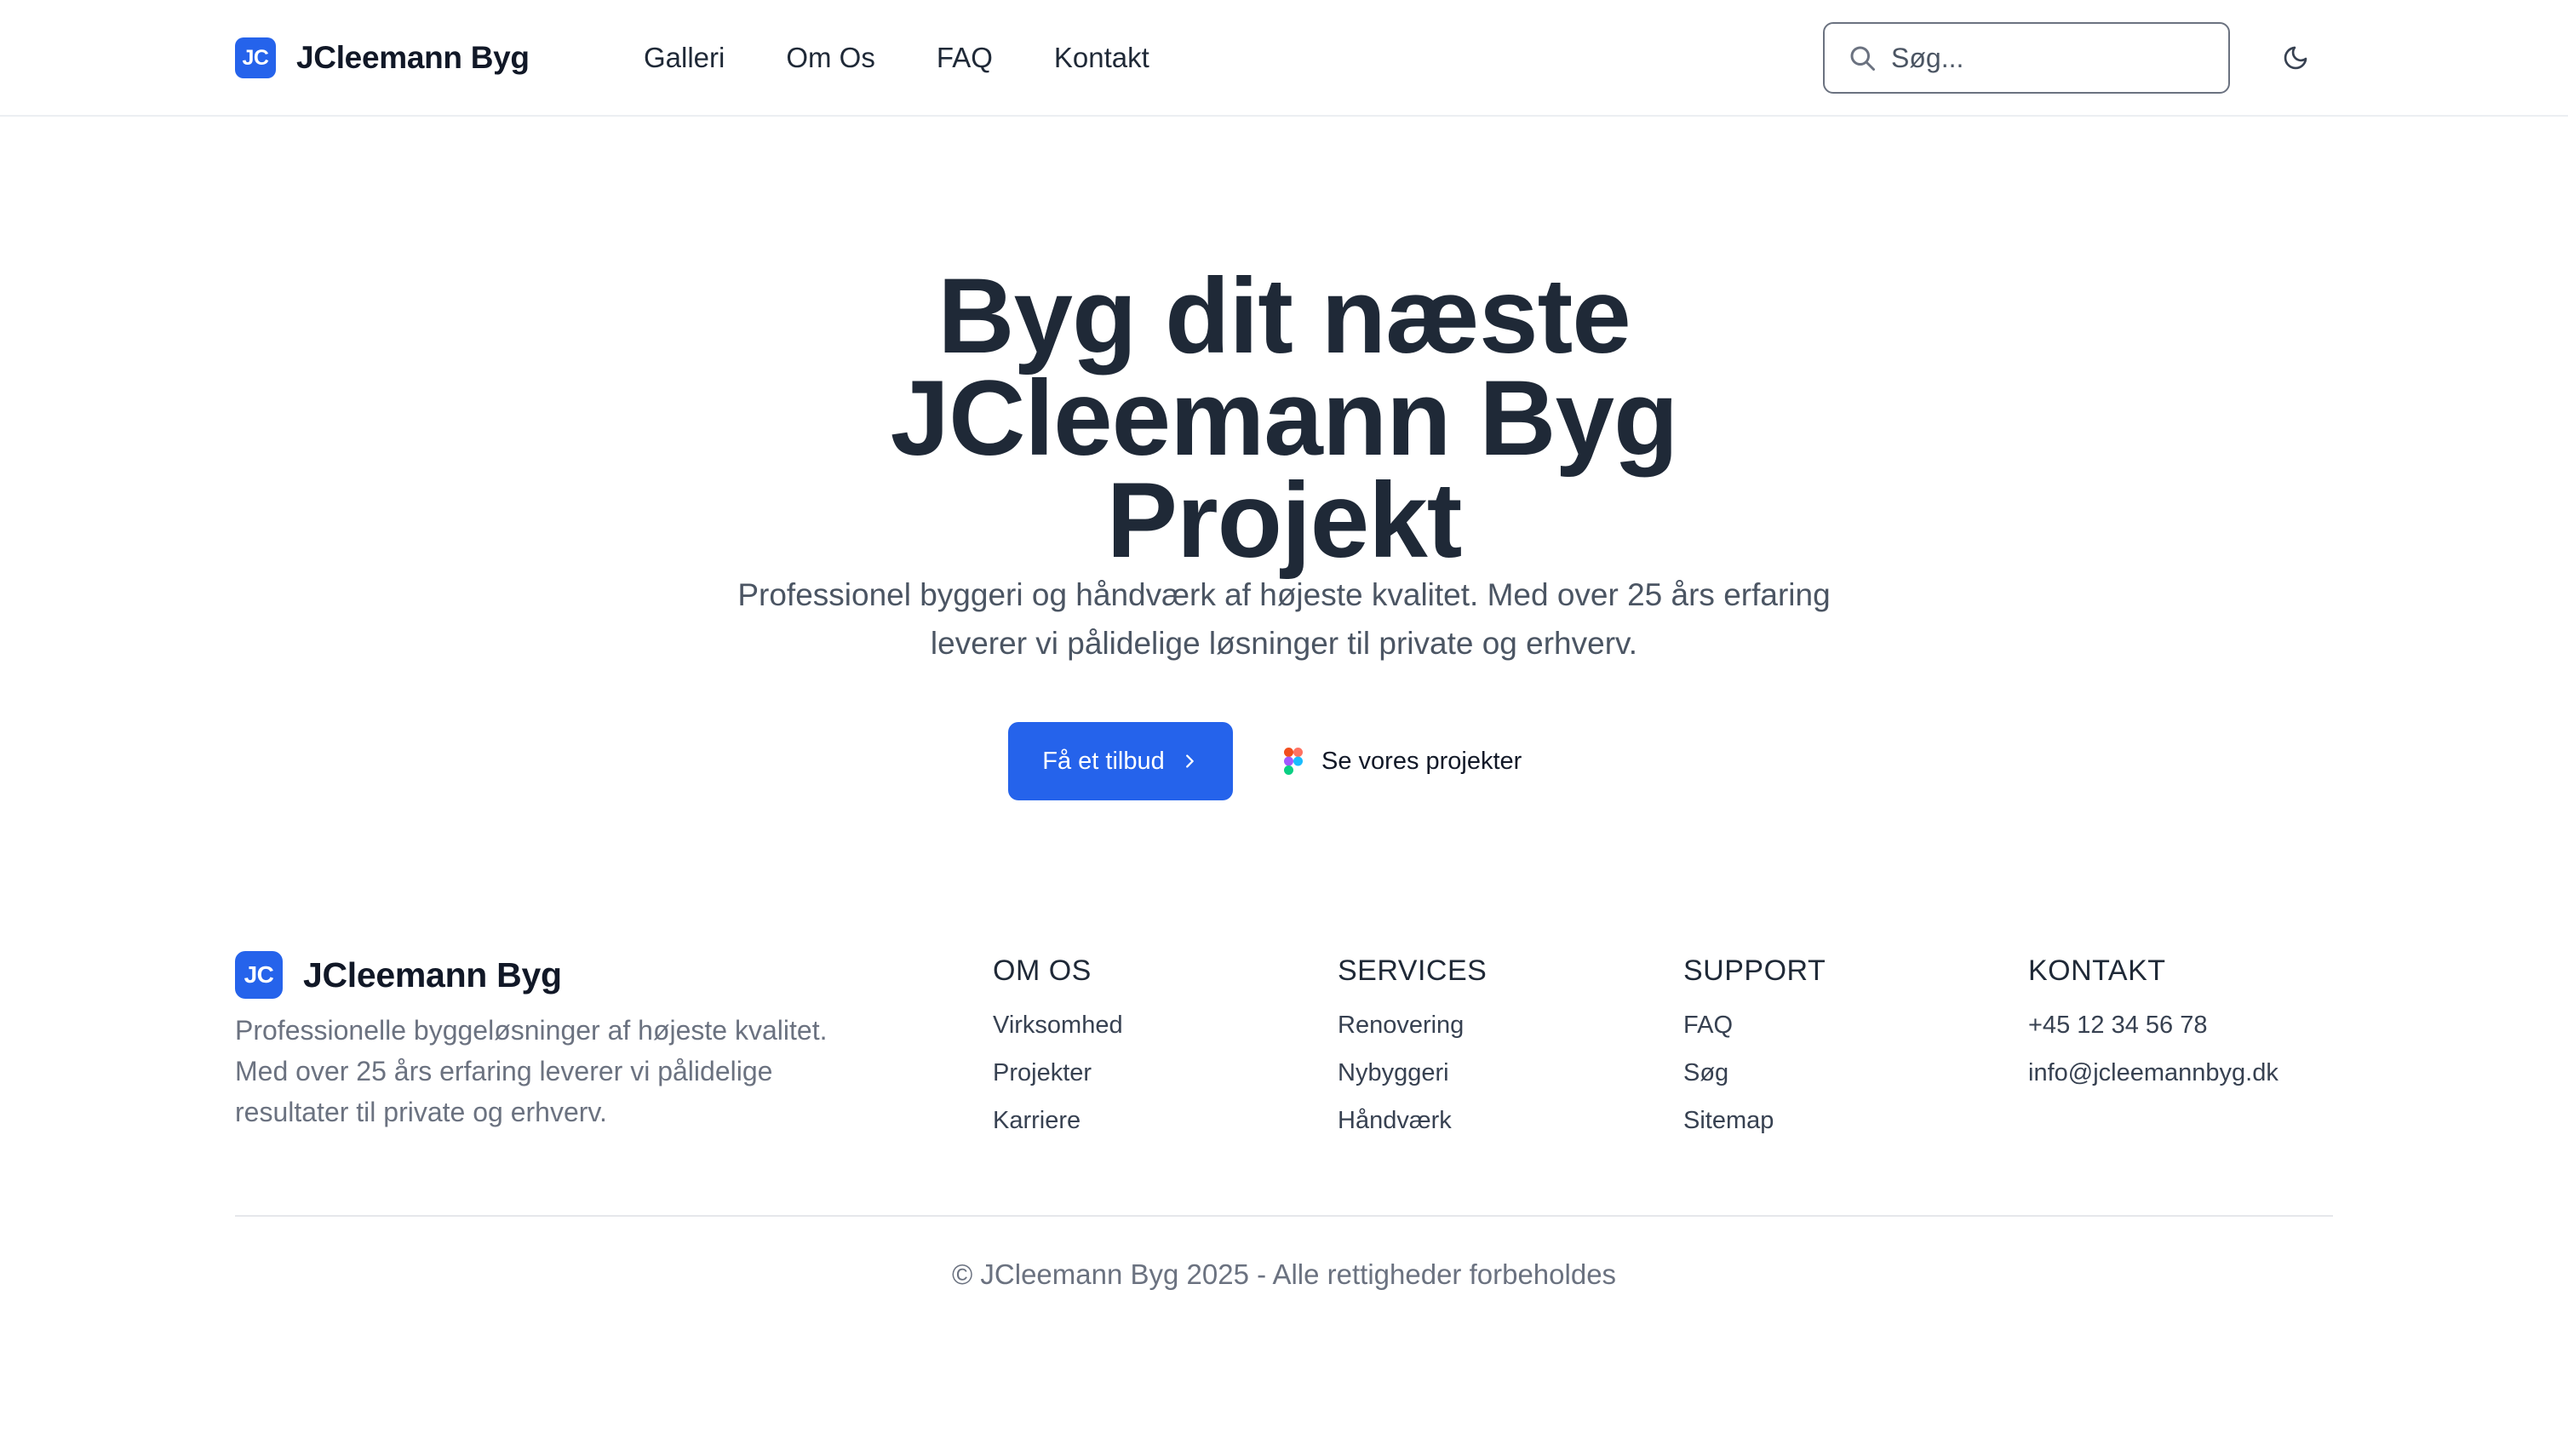 The height and width of the screenshot is (1456, 2568). I want to click on get-quote-button: Få et tilbud, so click(1120, 761).